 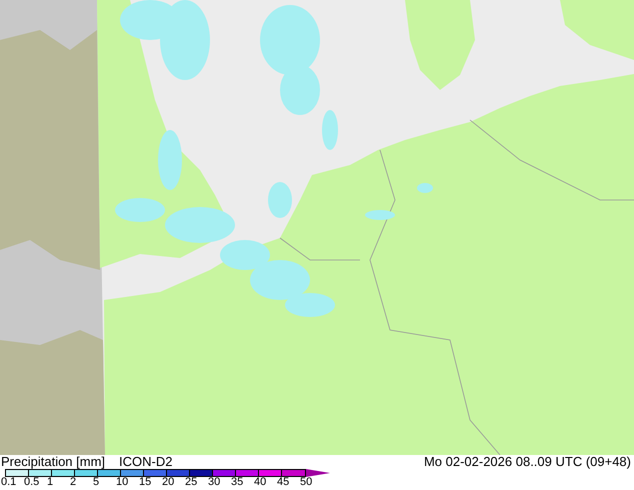 I want to click on scale-label: 15, so click(x=145, y=482).